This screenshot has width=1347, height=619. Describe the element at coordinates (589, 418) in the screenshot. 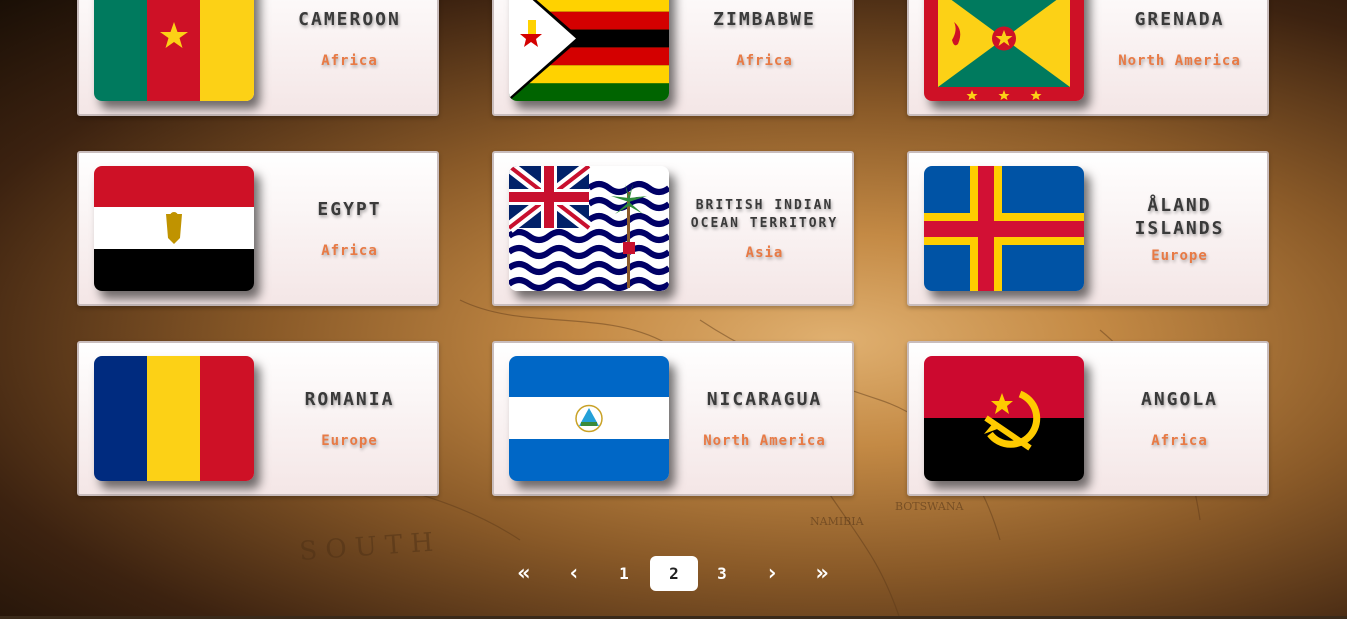

I see `flag-nicaragua` at that location.